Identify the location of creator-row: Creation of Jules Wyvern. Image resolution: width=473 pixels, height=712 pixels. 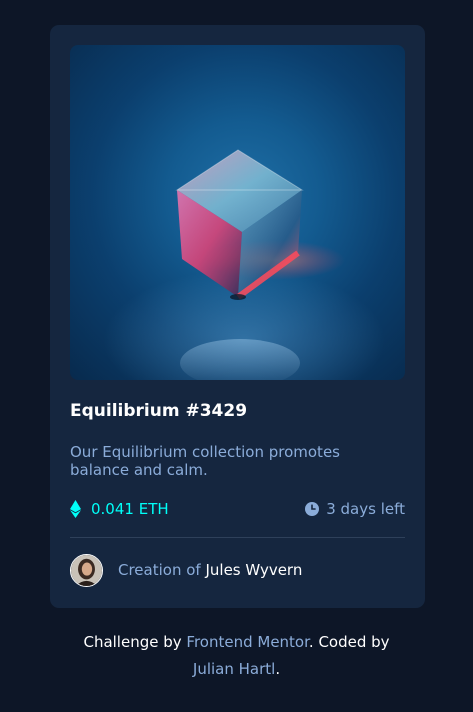
(186, 570).